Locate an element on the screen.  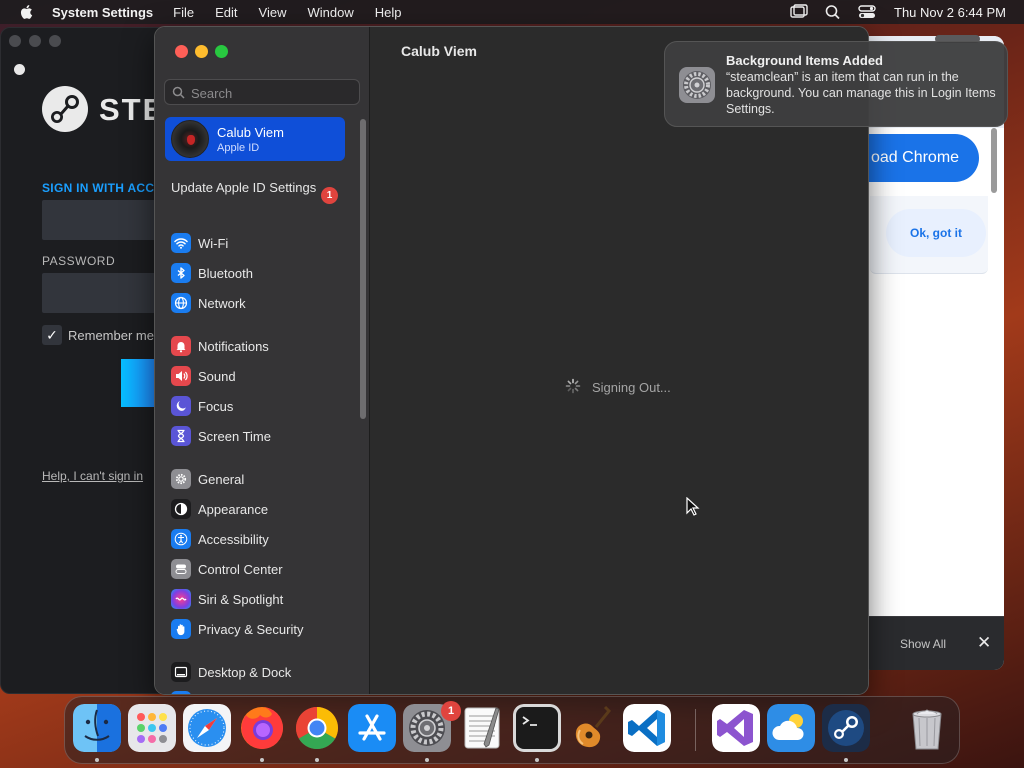
spotlight-search-icon is located at coordinates (833, 12).